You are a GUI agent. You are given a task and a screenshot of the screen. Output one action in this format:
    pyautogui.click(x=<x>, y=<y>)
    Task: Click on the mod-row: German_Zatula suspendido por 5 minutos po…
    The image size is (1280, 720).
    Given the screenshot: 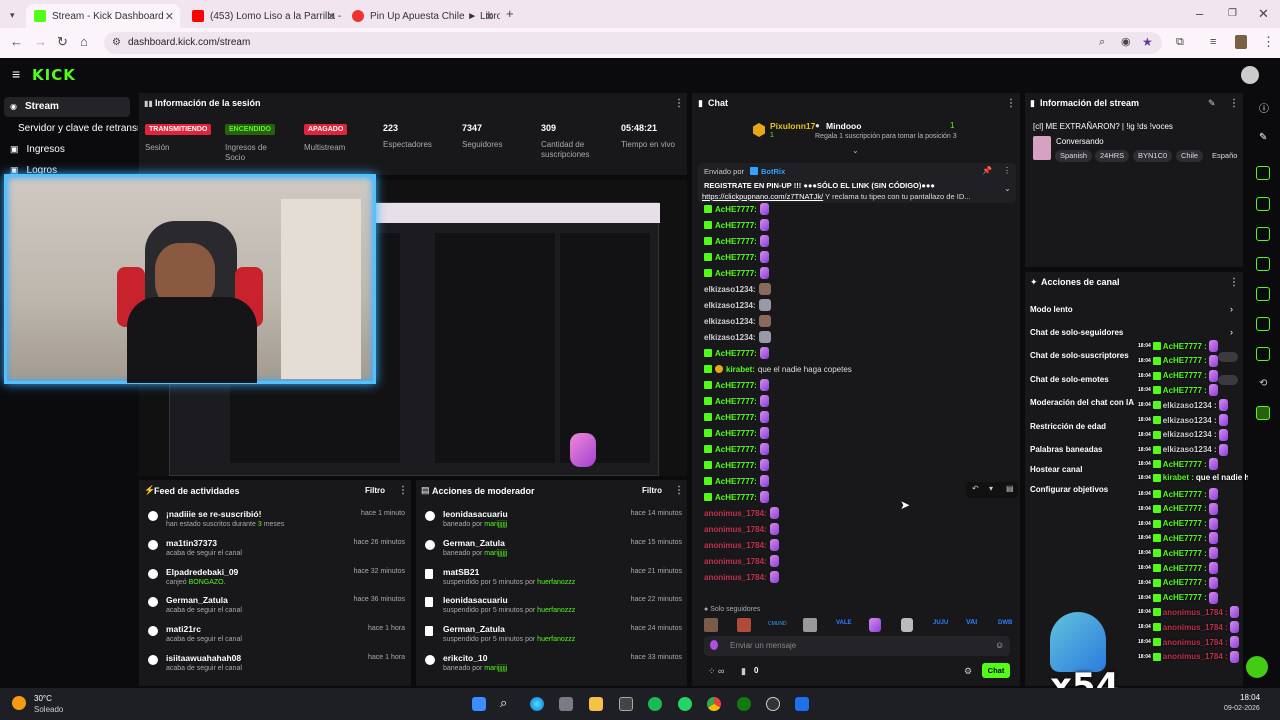 What is the action you would take?
    pyautogui.click(x=553, y=638)
    